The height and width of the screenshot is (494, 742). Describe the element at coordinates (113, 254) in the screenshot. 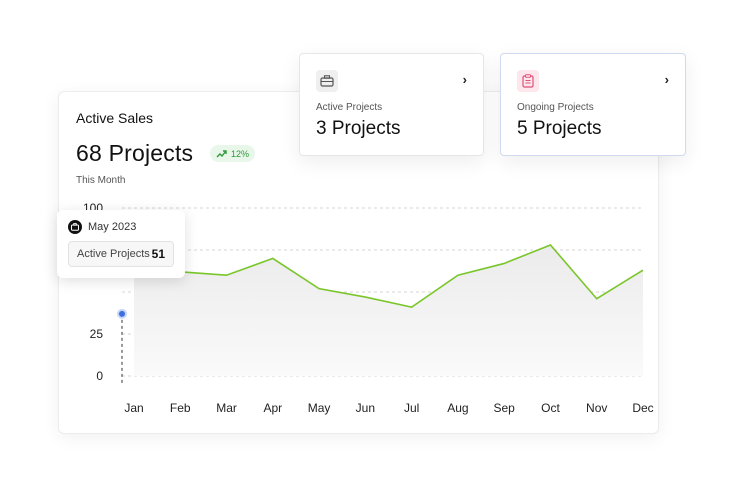

I see `tooltip-label: Active Projects` at that location.